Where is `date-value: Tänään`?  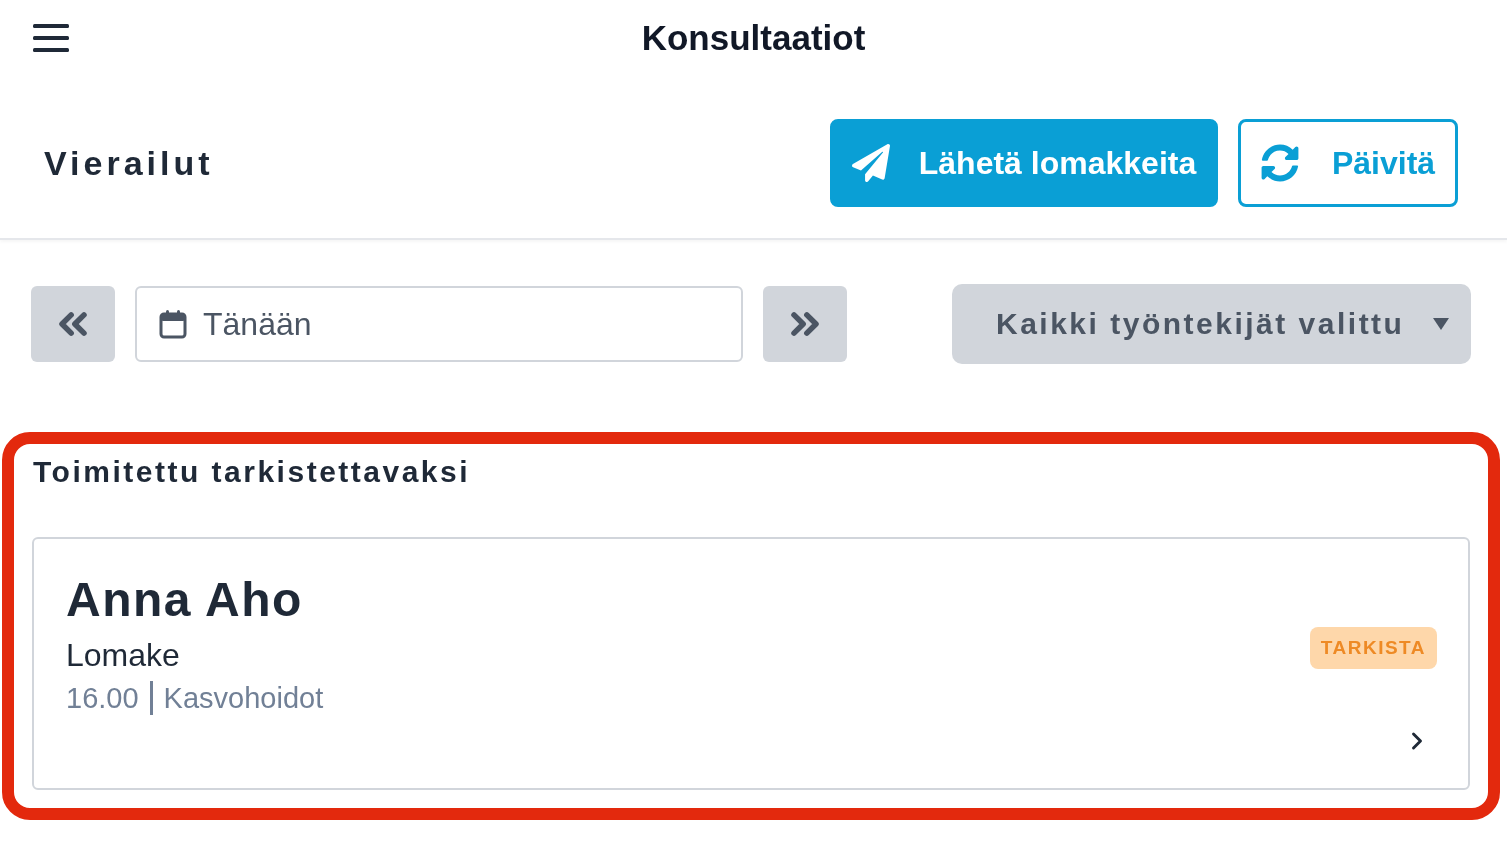
date-value: Tänään is located at coordinates (257, 324).